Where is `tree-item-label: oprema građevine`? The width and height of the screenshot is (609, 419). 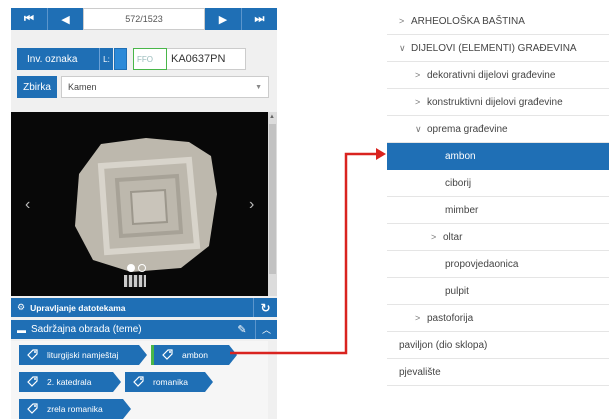 tree-item-label: oprema građevine is located at coordinates (467, 129).